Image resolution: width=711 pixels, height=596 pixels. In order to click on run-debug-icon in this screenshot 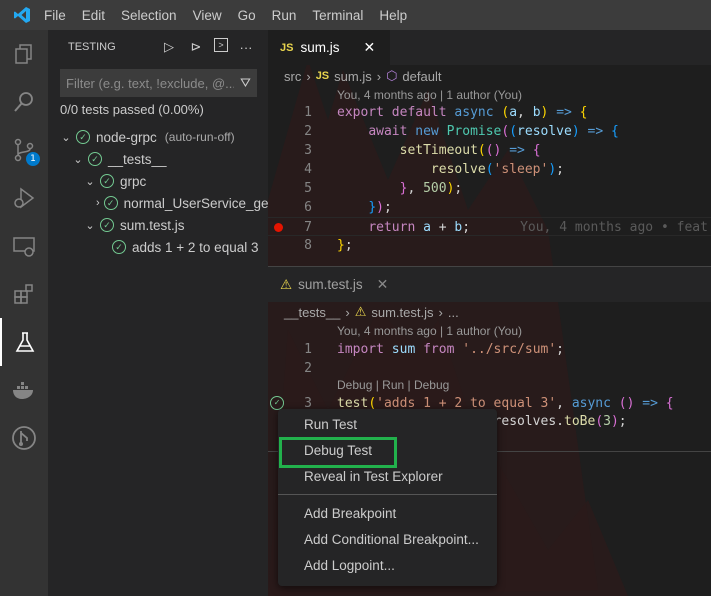, I will do `click(24, 198)`.